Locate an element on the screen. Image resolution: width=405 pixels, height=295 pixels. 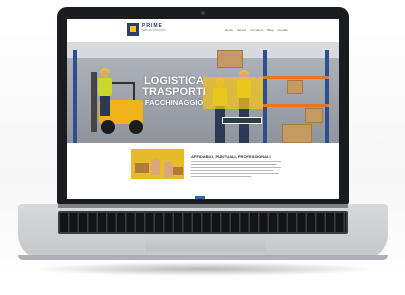
logo-subtitle: SERVIZI INTEGRATI is located at coordinates (154, 30).